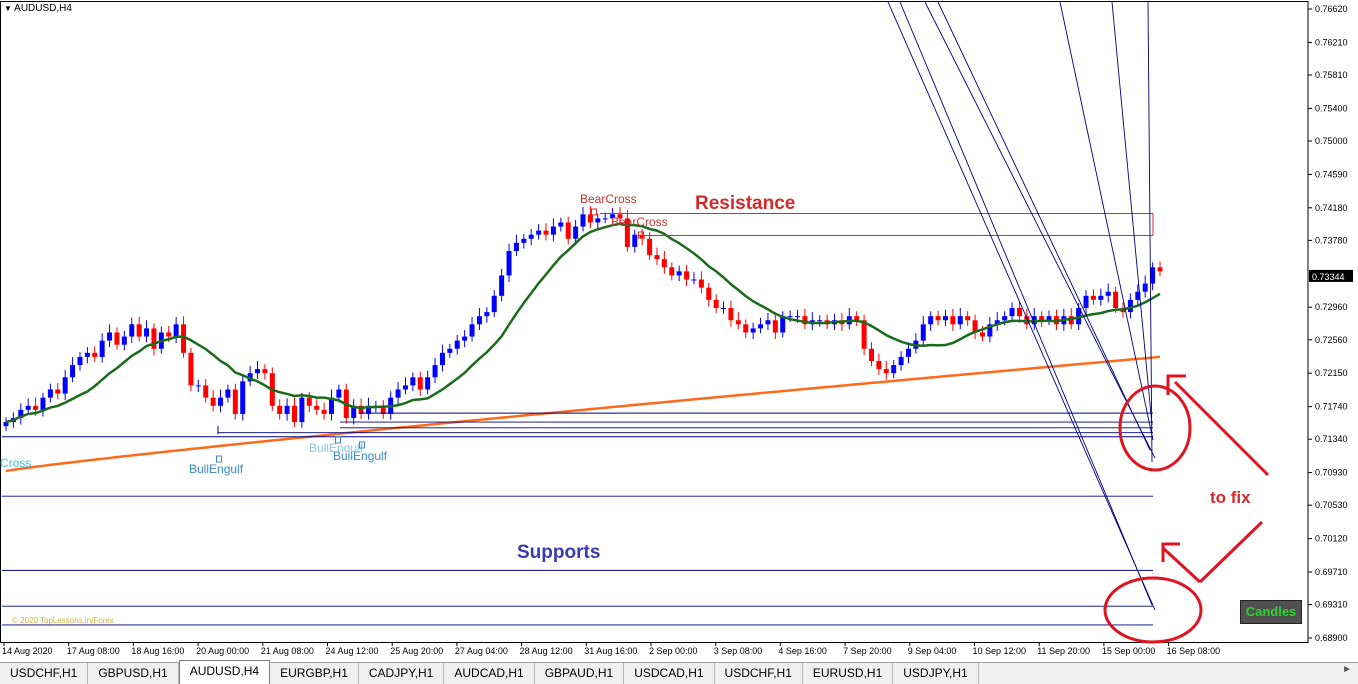  I want to click on chart-menu-triangle-icon: ▼, so click(8, 8).